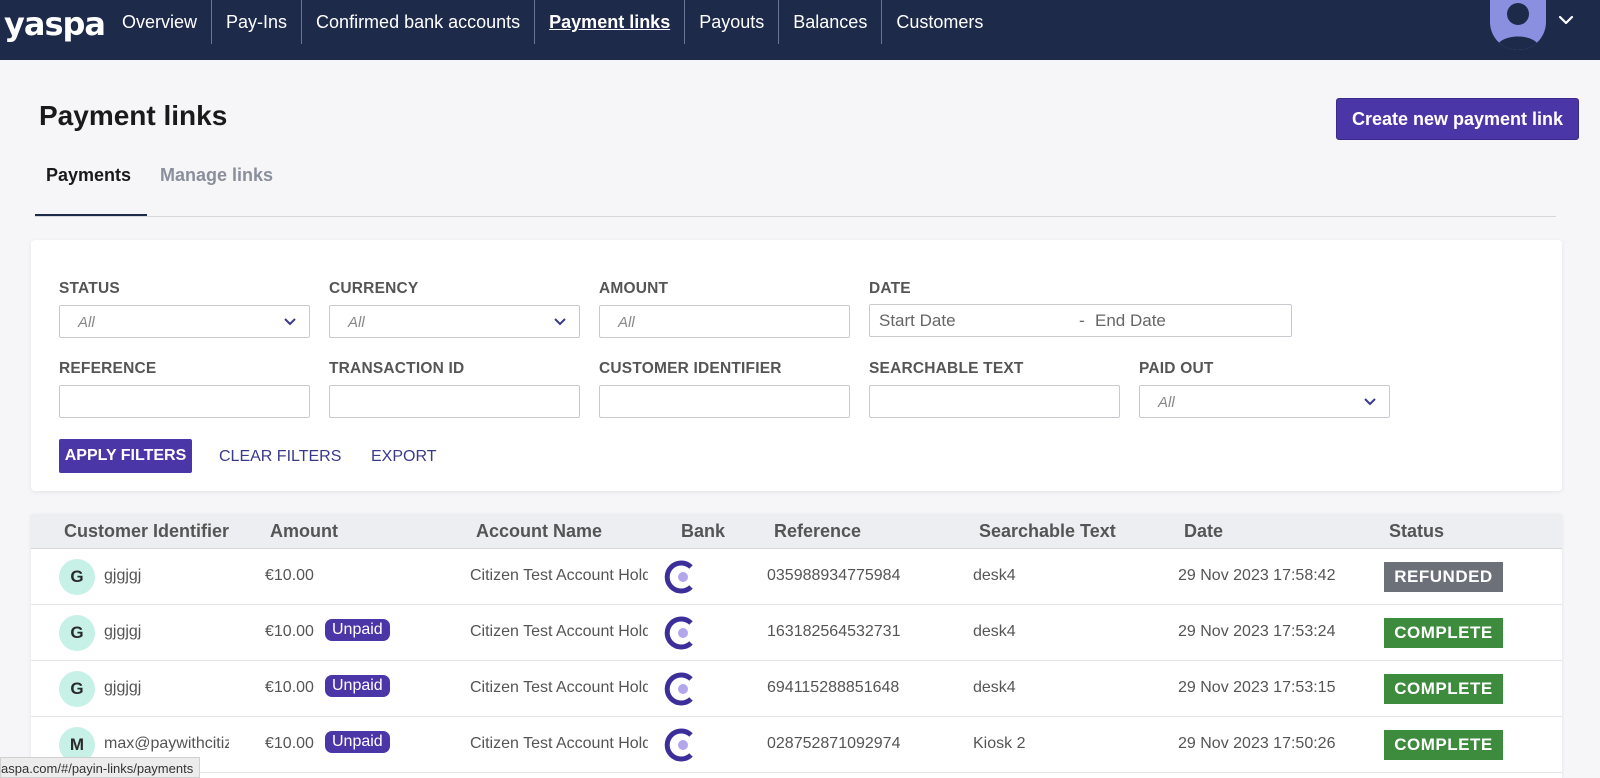 Image resolution: width=1600 pixels, height=778 pixels. What do you see at coordinates (939, 22) in the screenshot?
I see `nav-item-customers: Customers` at bounding box center [939, 22].